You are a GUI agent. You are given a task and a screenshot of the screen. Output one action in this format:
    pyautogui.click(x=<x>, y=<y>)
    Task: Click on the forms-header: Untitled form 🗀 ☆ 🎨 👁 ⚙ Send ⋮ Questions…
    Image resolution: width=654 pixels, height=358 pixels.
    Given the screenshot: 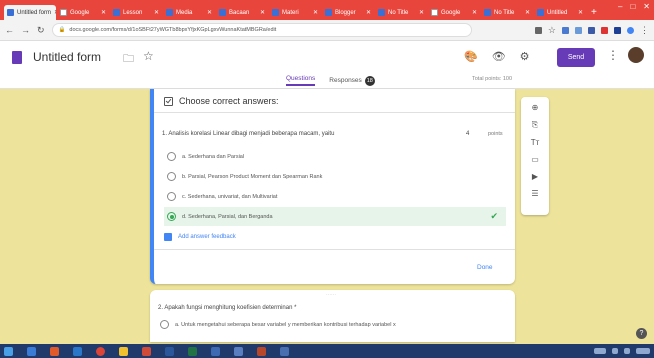 What is the action you would take?
    pyautogui.click(x=327, y=65)
    